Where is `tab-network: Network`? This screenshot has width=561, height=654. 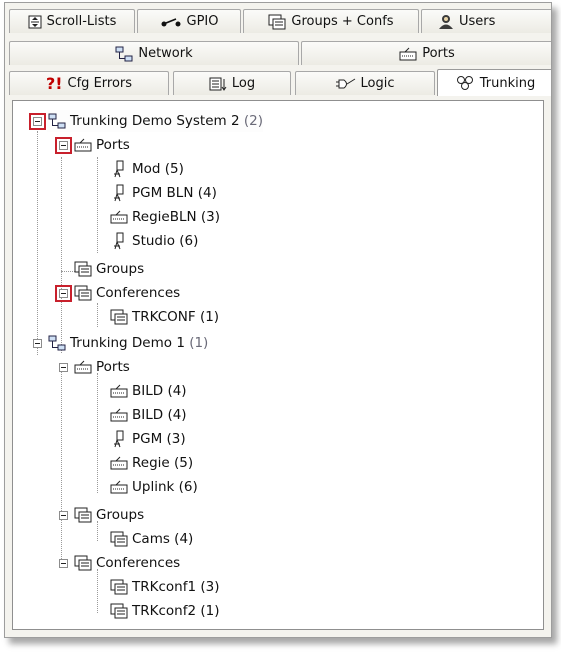
tab-network: Network is located at coordinates (154, 53).